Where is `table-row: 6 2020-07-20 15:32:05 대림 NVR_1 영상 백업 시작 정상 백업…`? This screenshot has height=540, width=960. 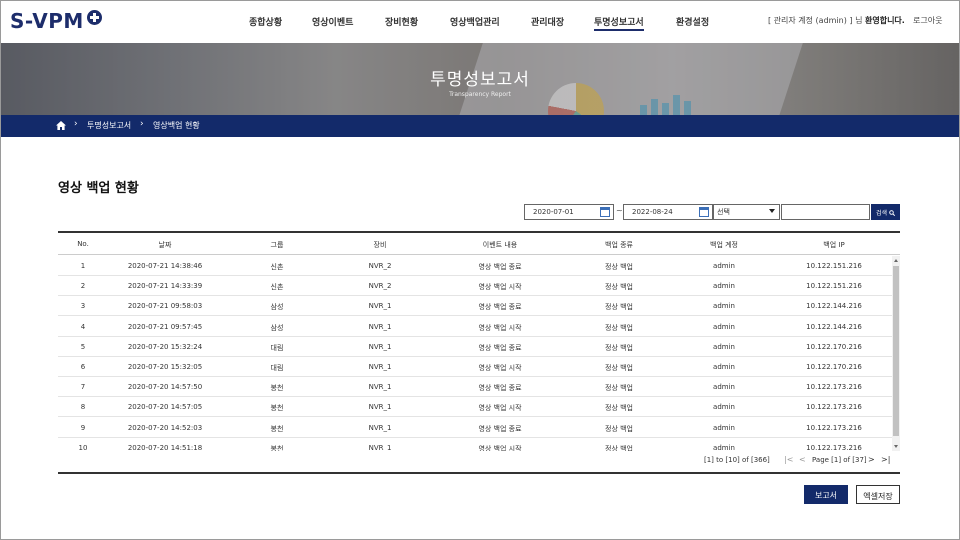
table-row: 6 2020-07-20 15:32:05 대림 NVR_1 영상 백업 시작 정상 백업… is located at coordinates (475, 367).